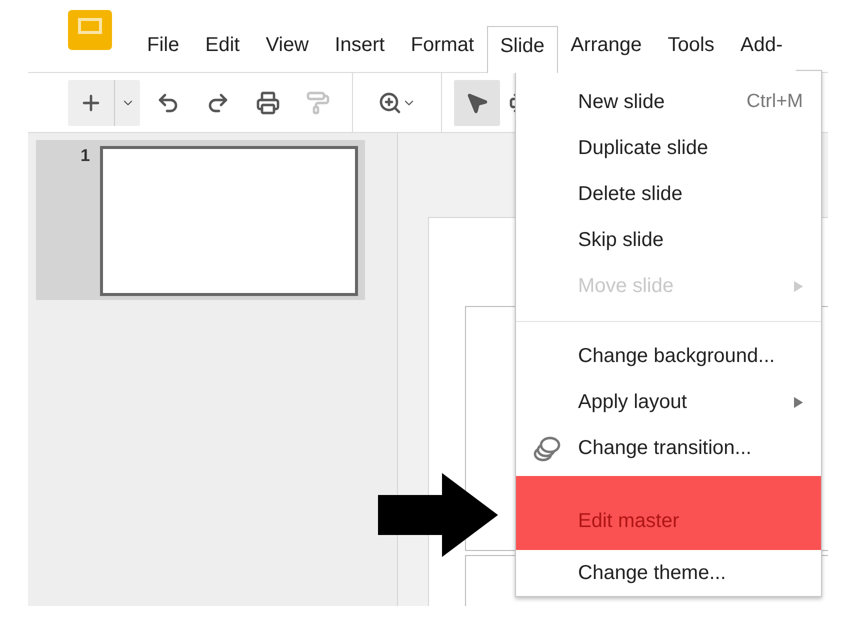  What do you see at coordinates (547, 449) in the screenshot?
I see `circles-icon` at bounding box center [547, 449].